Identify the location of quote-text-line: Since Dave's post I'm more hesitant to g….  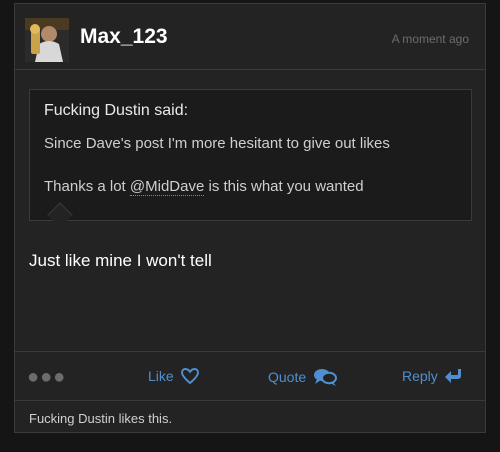
(217, 143).